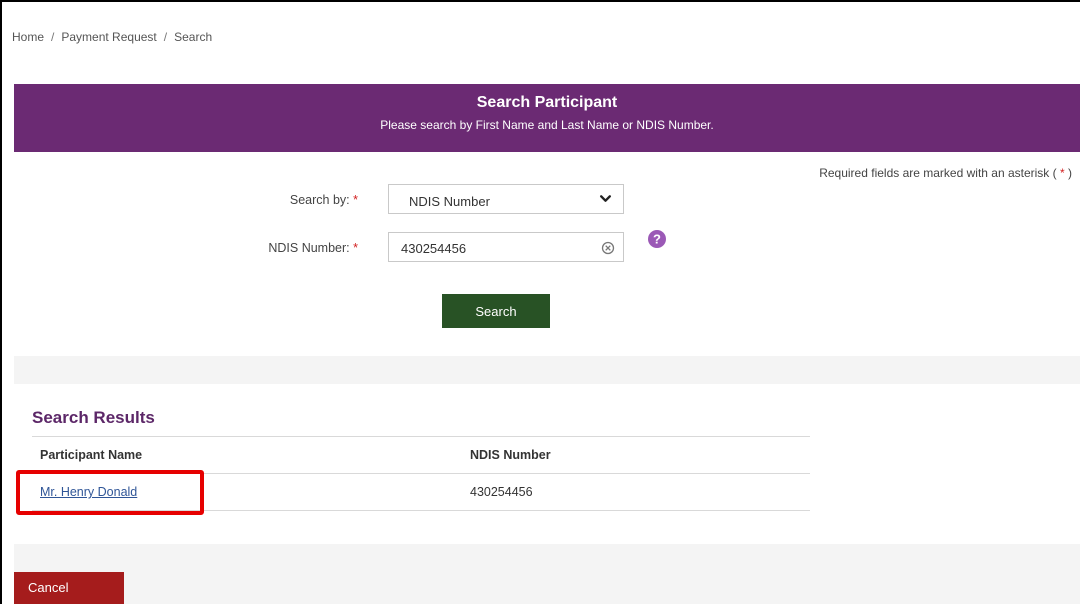  Describe the element at coordinates (449, 201) in the screenshot. I see `search-by-selected-value: NDIS Number` at that location.